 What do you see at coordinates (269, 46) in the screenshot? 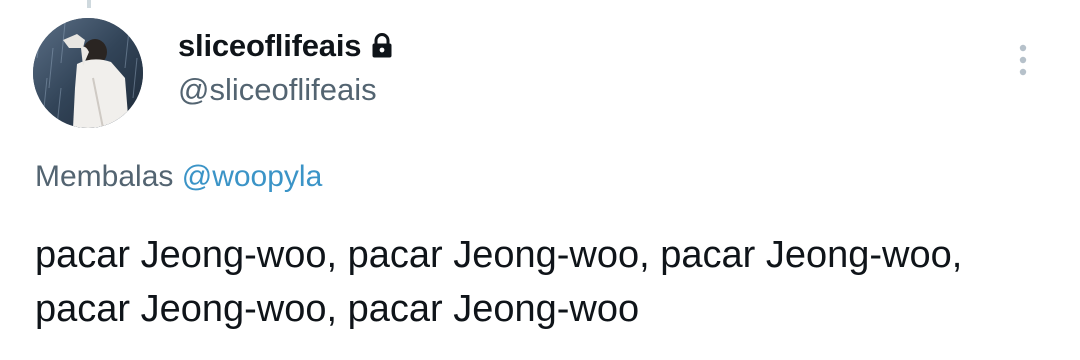
I see `display-name: sliceoflifeais` at bounding box center [269, 46].